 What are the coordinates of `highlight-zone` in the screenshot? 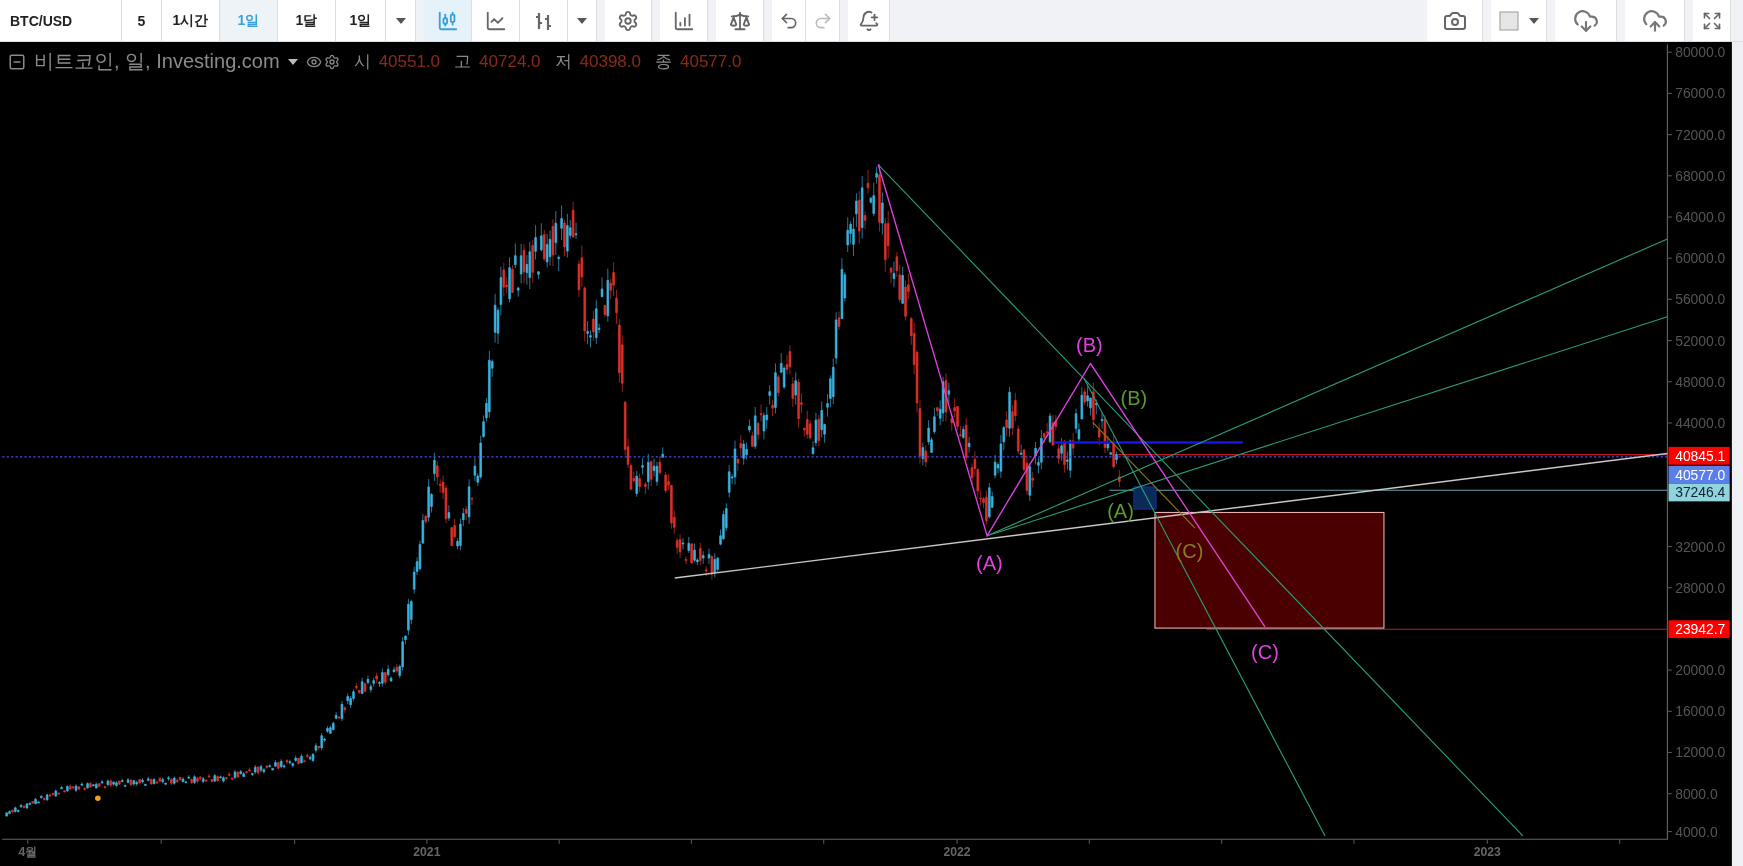 It's located at (1145, 498).